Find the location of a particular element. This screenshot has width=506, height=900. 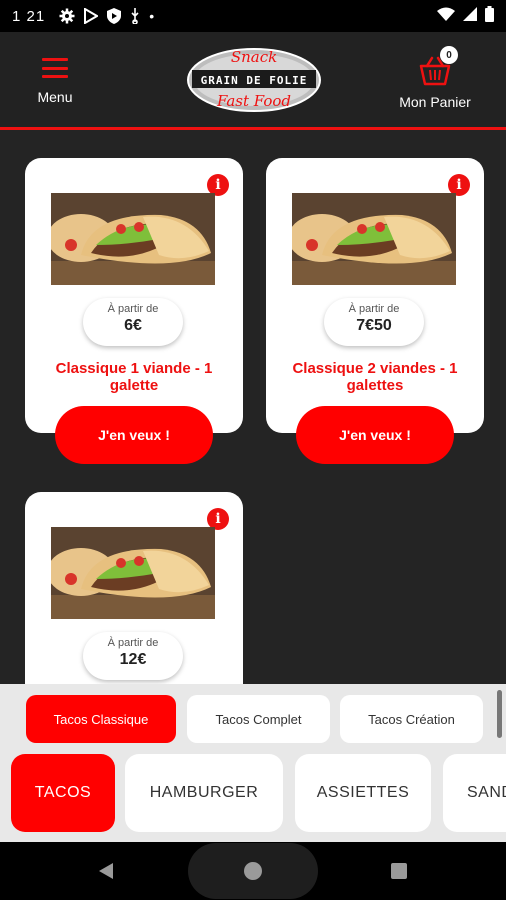

svg-text: Fast Food is located at coordinates (253, 101).